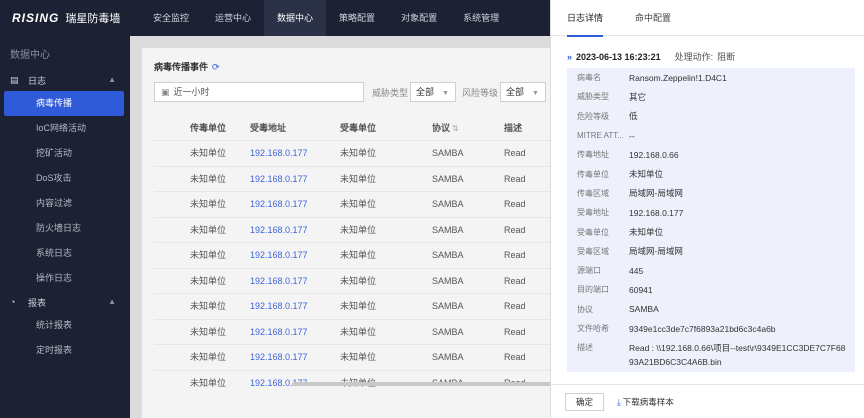 The image size is (864, 418). Describe the element at coordinates (65, 350) in the screenshot. I see `sidebar-item-scheduled-report: 定时报表` at that location.